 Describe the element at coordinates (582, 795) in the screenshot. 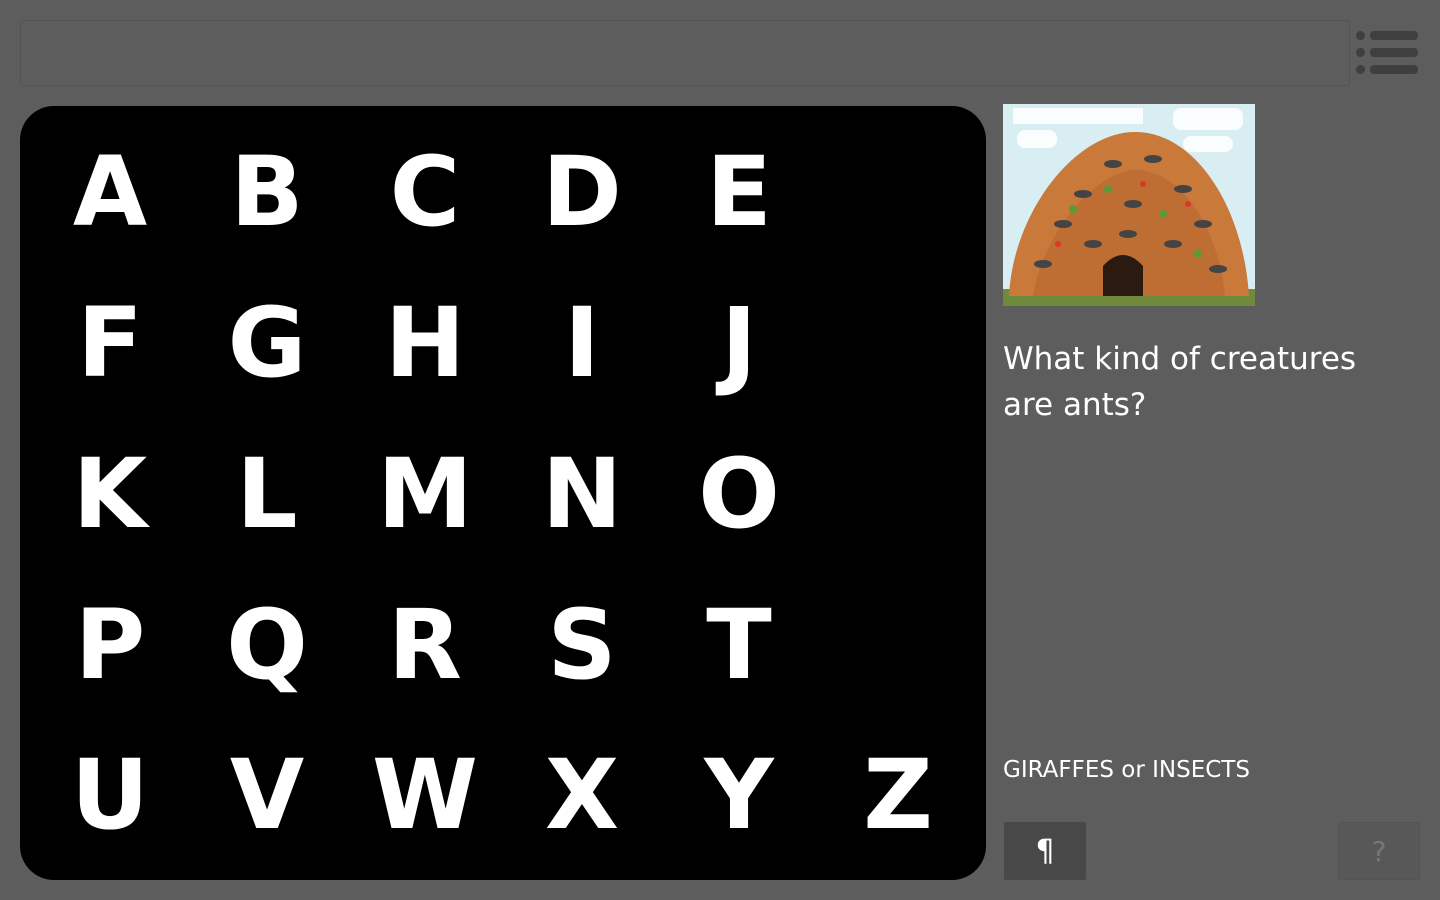

I see `letter-key-x: X` at that location.